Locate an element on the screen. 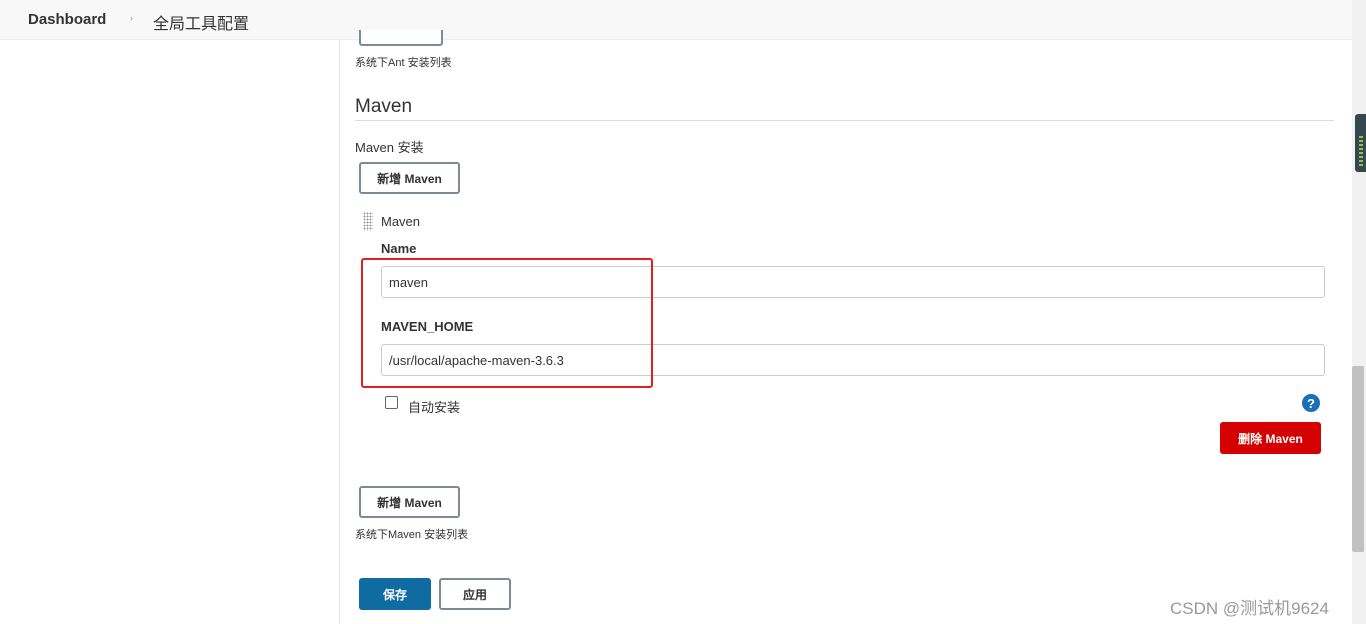  apply-button: 应用 is located at coordinates (475, 594).